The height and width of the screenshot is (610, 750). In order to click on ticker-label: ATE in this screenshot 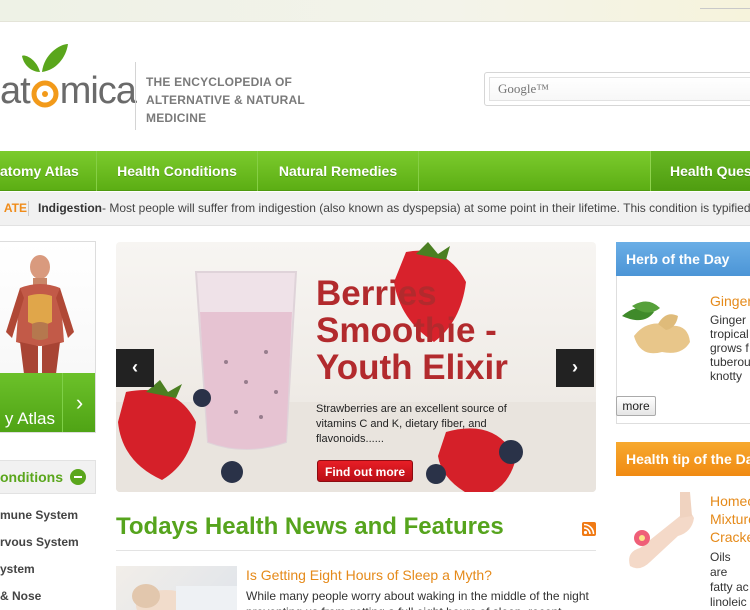, I will do `click(15, 208)`.